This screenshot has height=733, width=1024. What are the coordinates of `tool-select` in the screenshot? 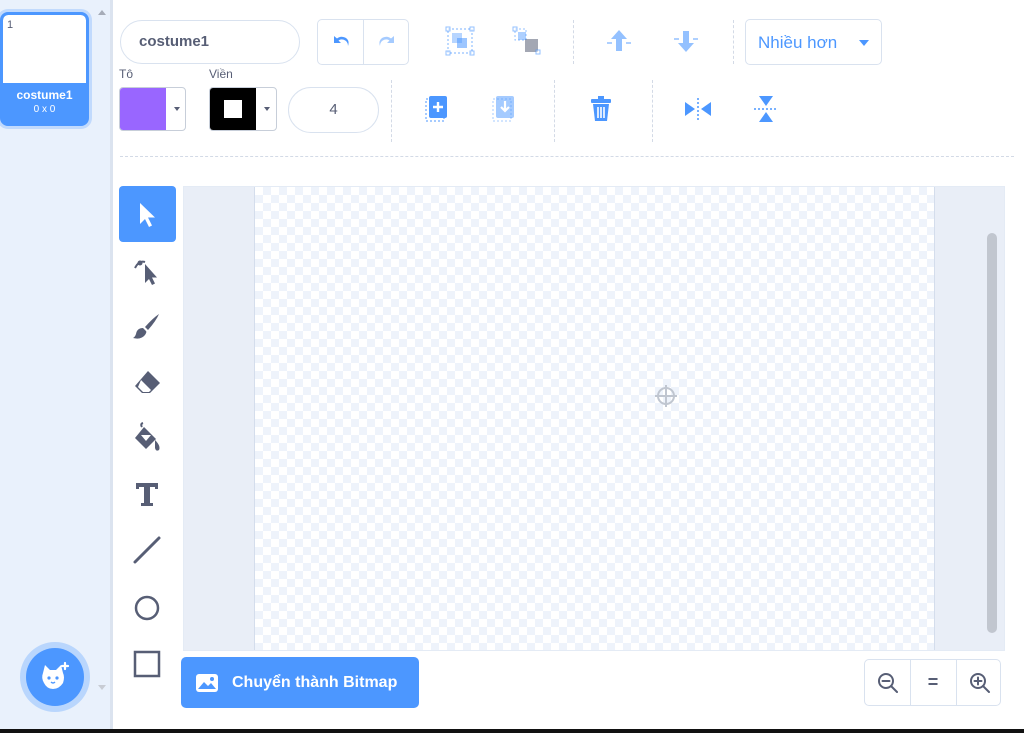 It's located at (147, 214).